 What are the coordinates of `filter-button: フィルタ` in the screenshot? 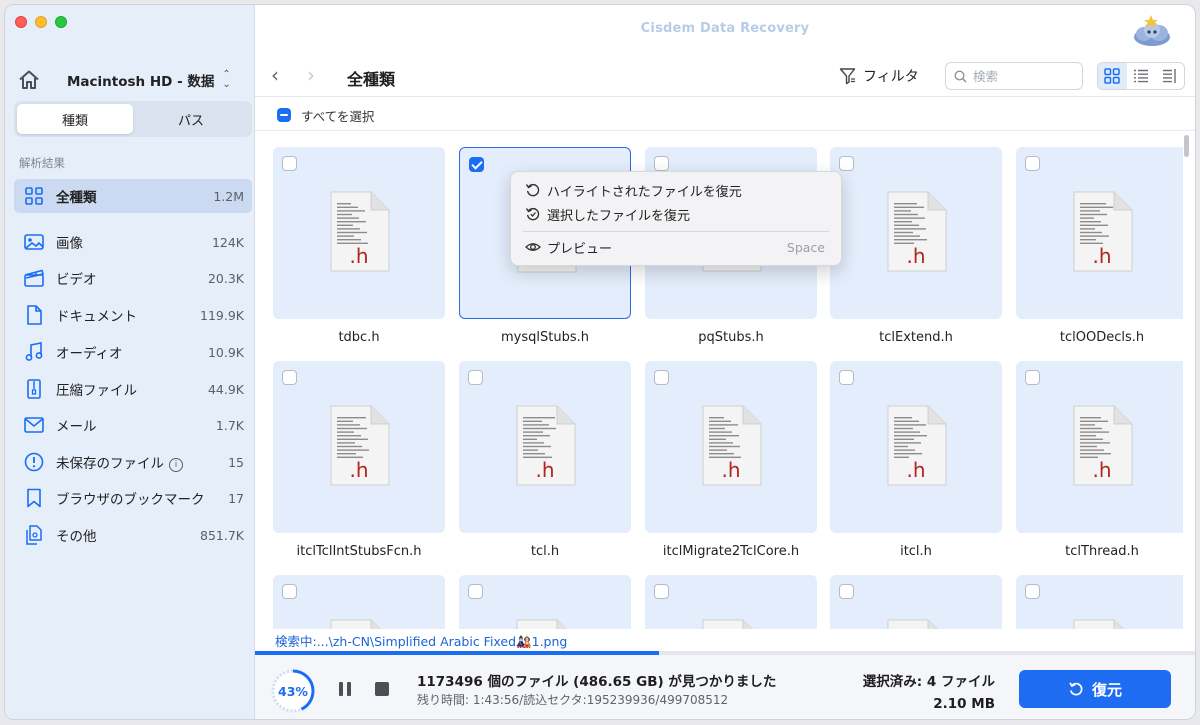 It's located at (879, 76).